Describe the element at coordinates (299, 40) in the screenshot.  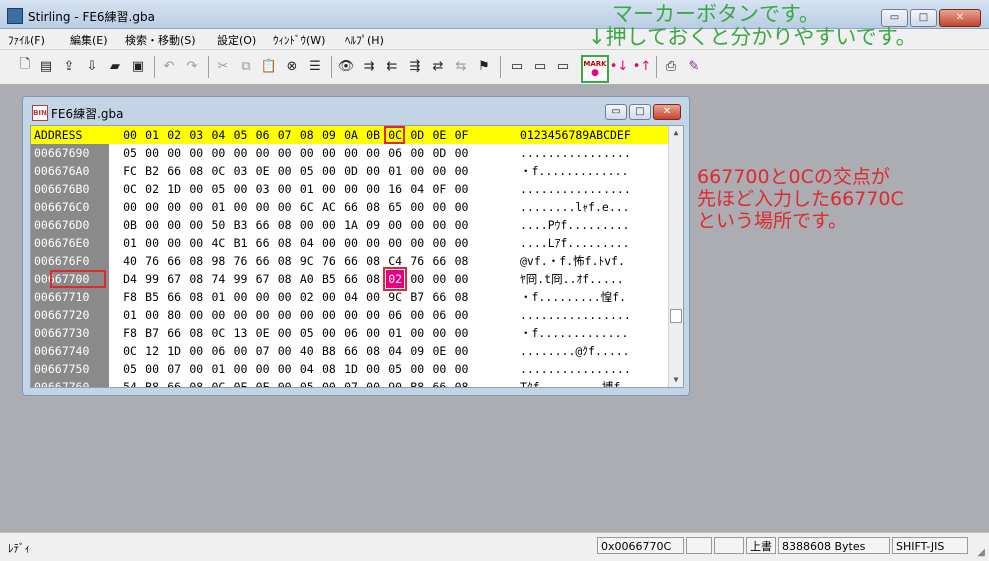
I see `menu-window: ｳｨﾝﾄﾞｳ(W)` at that location.